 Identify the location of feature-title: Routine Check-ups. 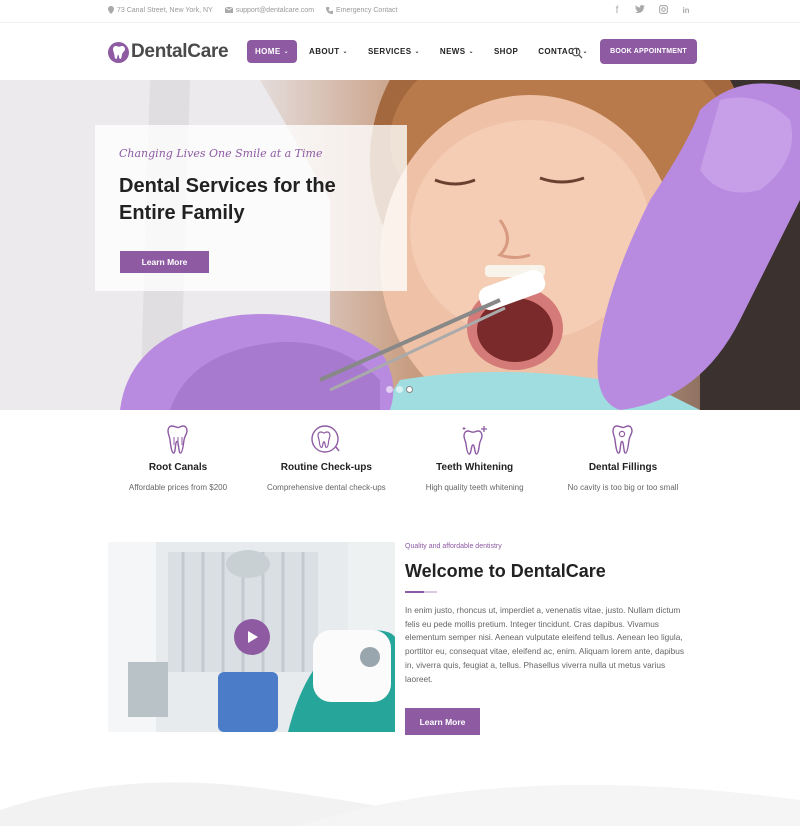
(326, 467).